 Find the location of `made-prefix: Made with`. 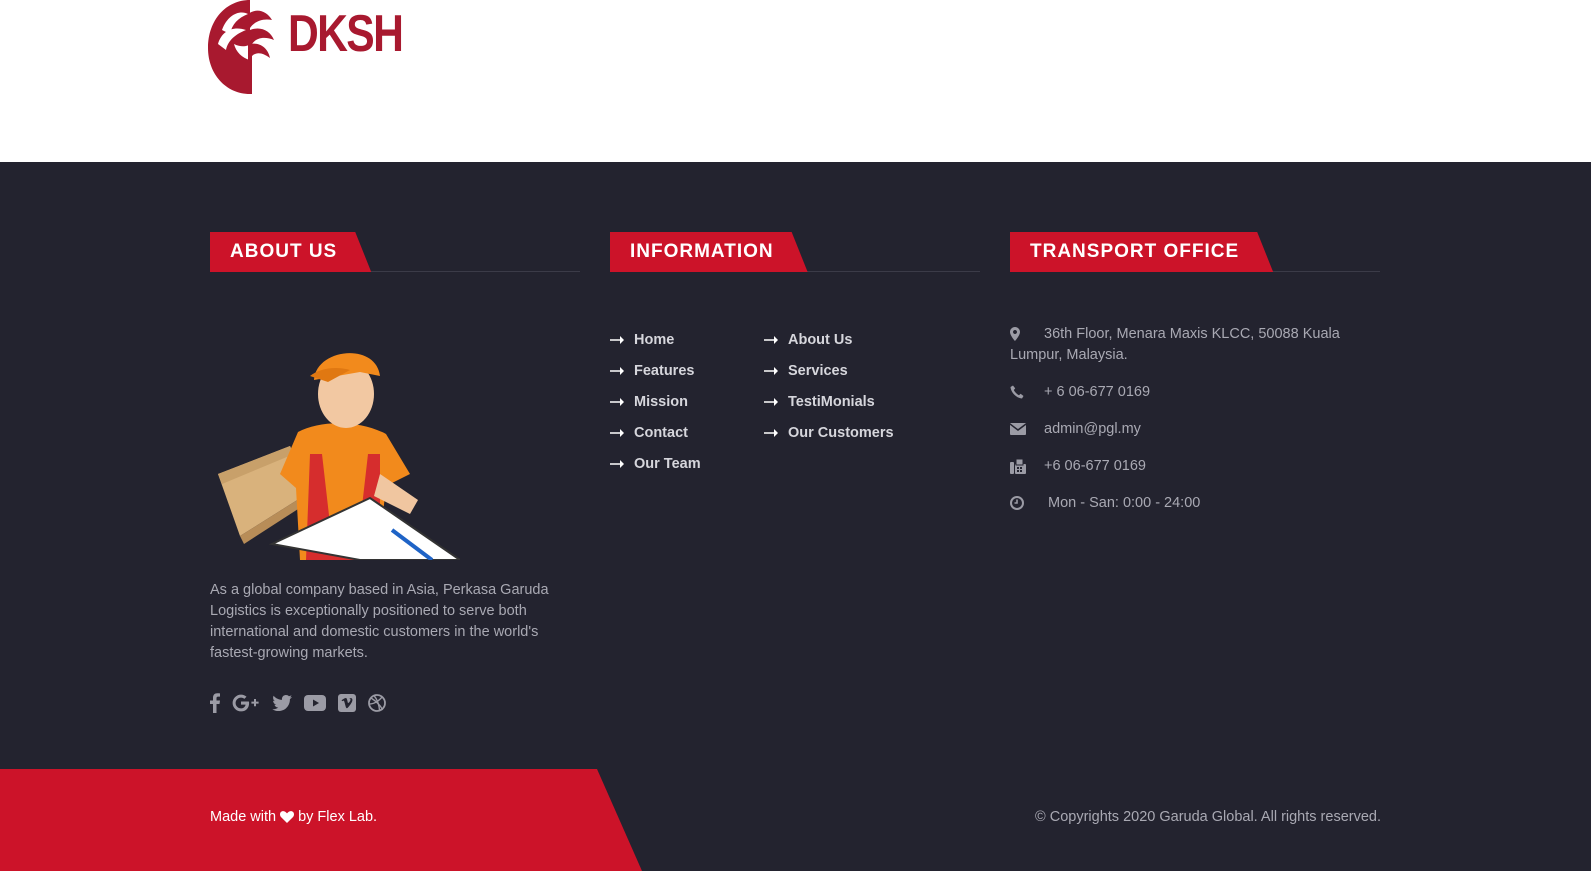

made-prefix: Made with is located at coordinates (243, 817).